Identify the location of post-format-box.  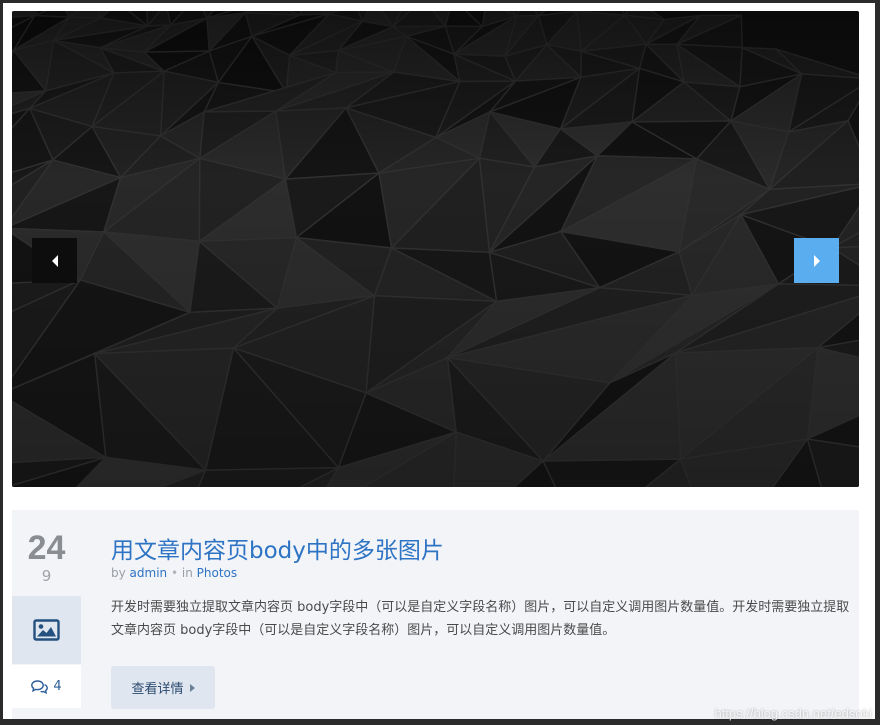
(46, 630).